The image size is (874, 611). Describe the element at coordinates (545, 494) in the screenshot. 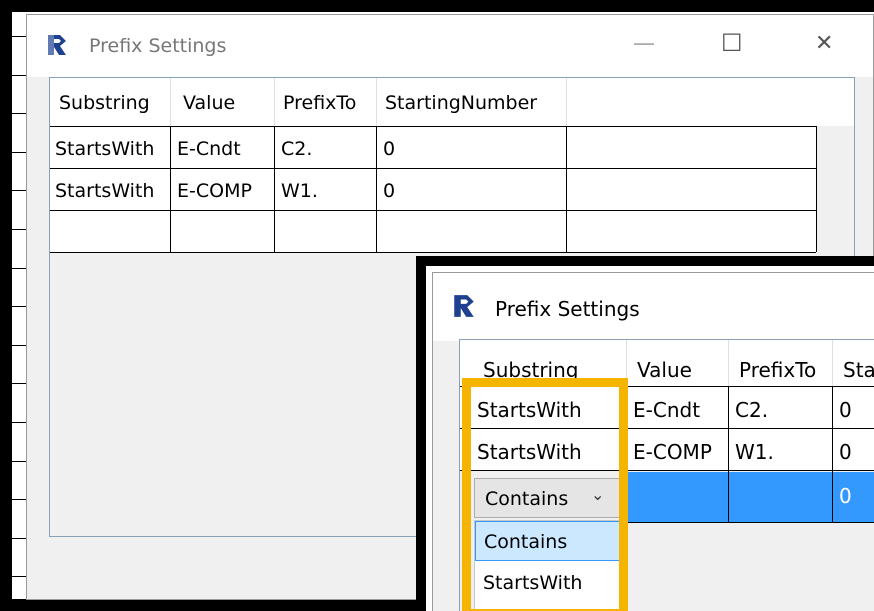

I see `highlight-box` at that location.